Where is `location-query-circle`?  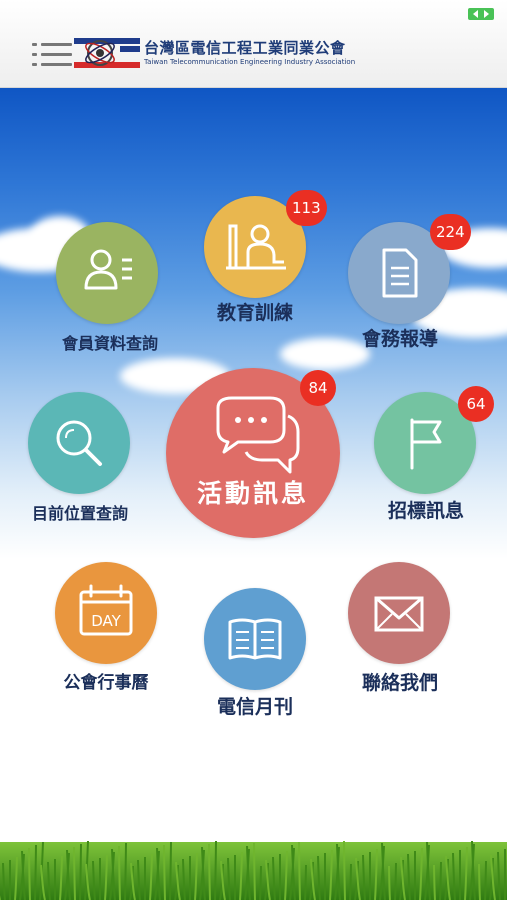 location-query-circle is located at coordinates (79, 443).